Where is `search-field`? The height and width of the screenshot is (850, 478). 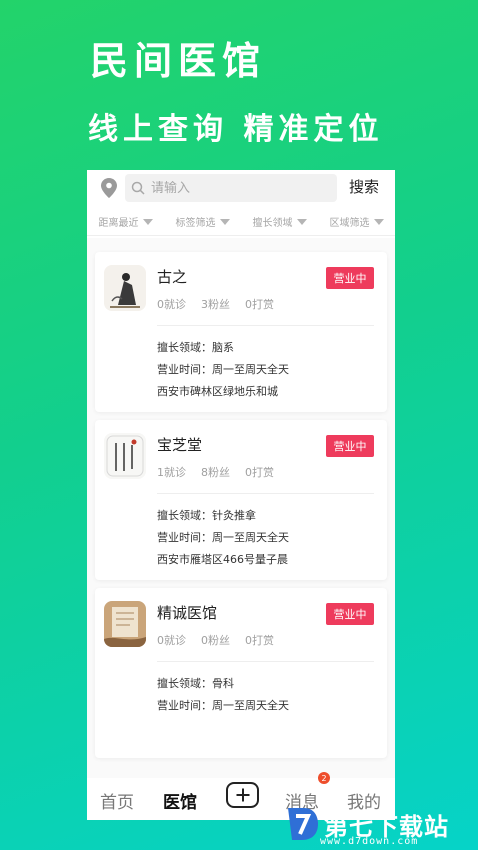 search-field is located at coordinates (231, 188).